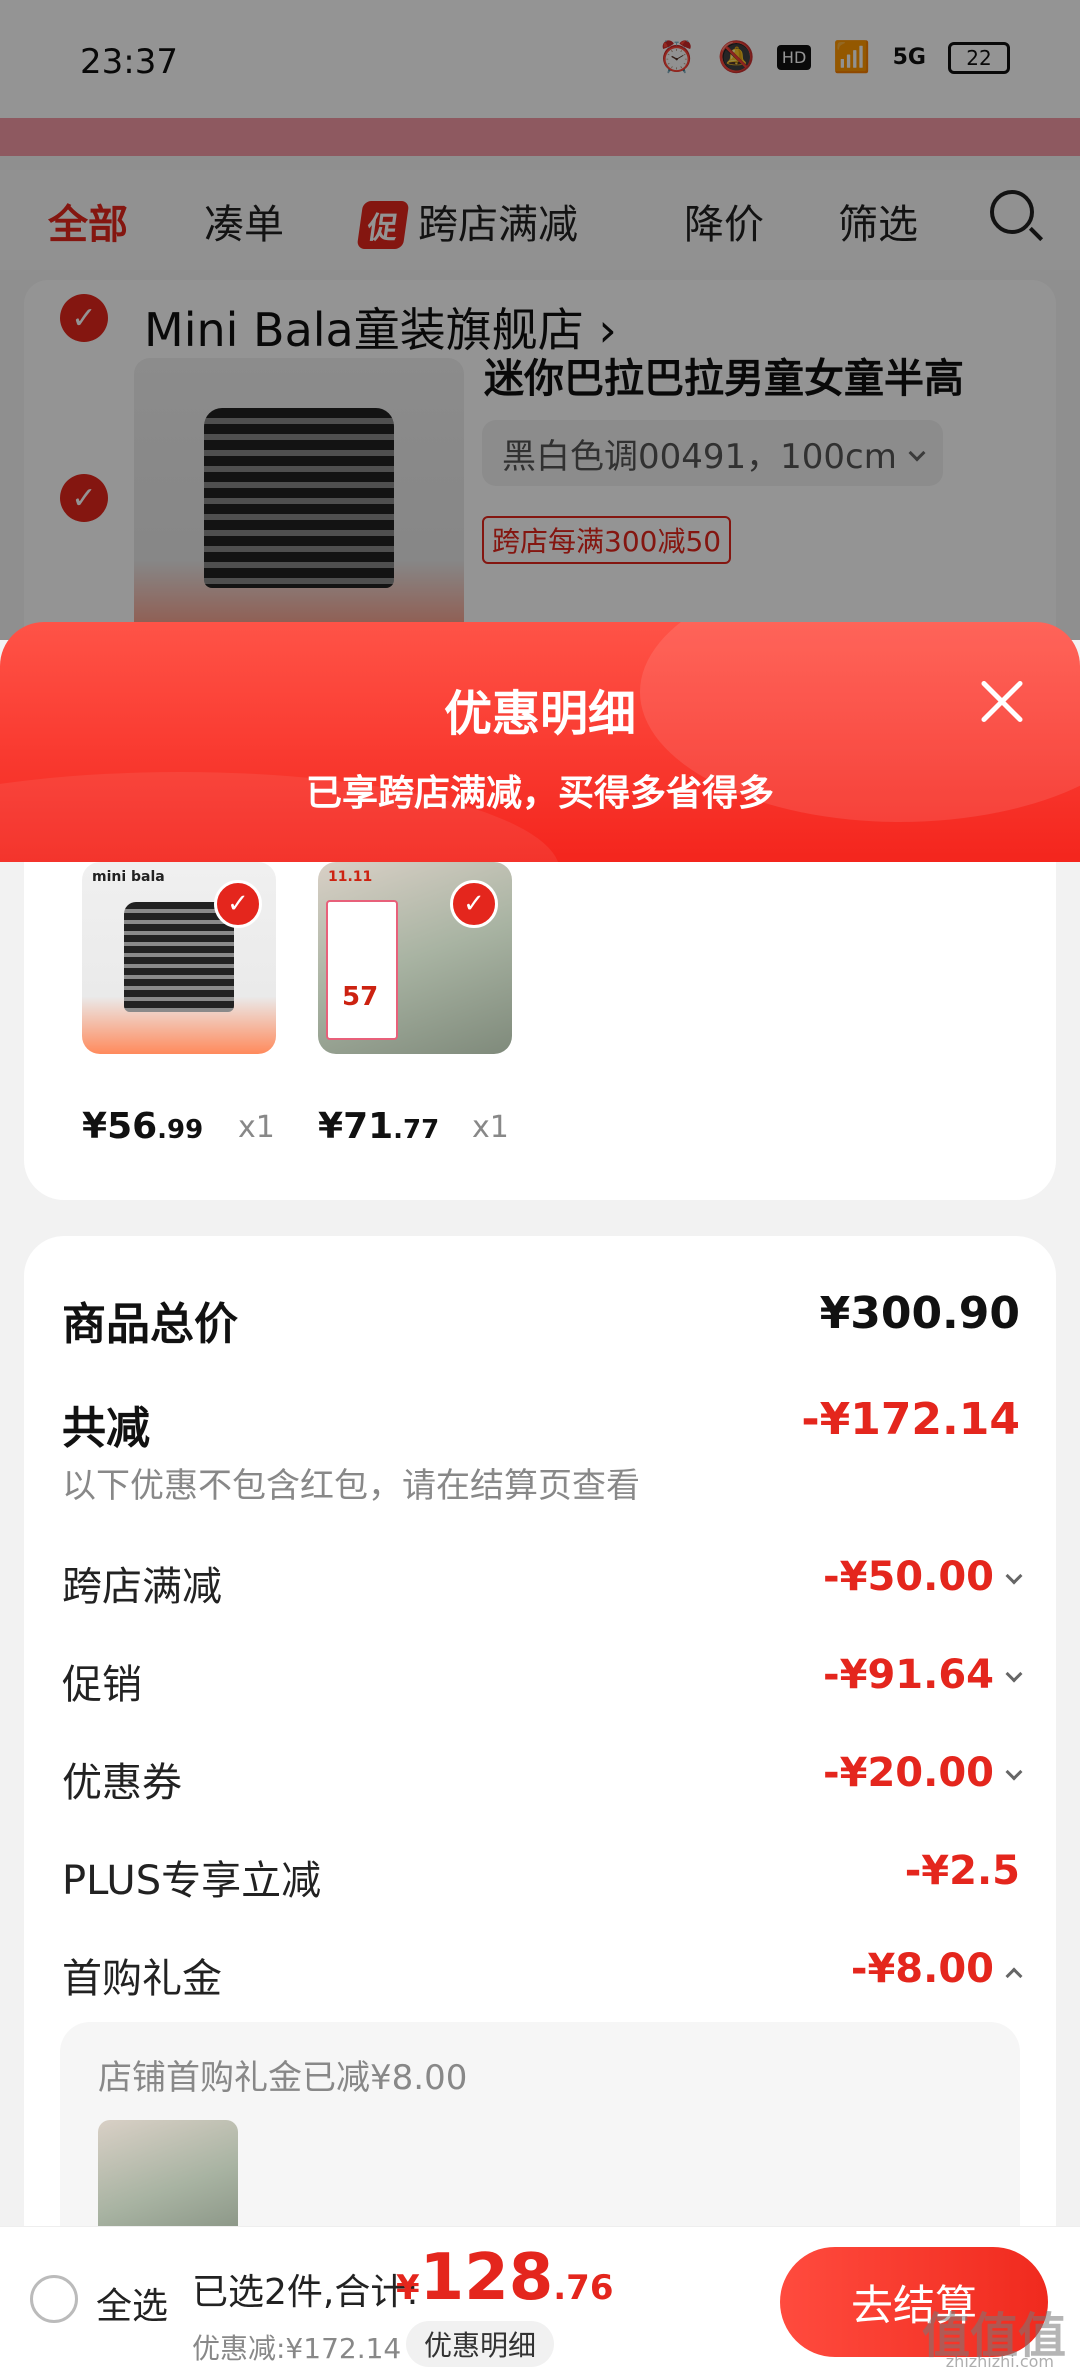  What do you see at coordinates (351, 1486) in the screenshot?
I see `discount-hint: 以下优惠不包含红包，请在结算页查看` at bounding box center [351, 1486].